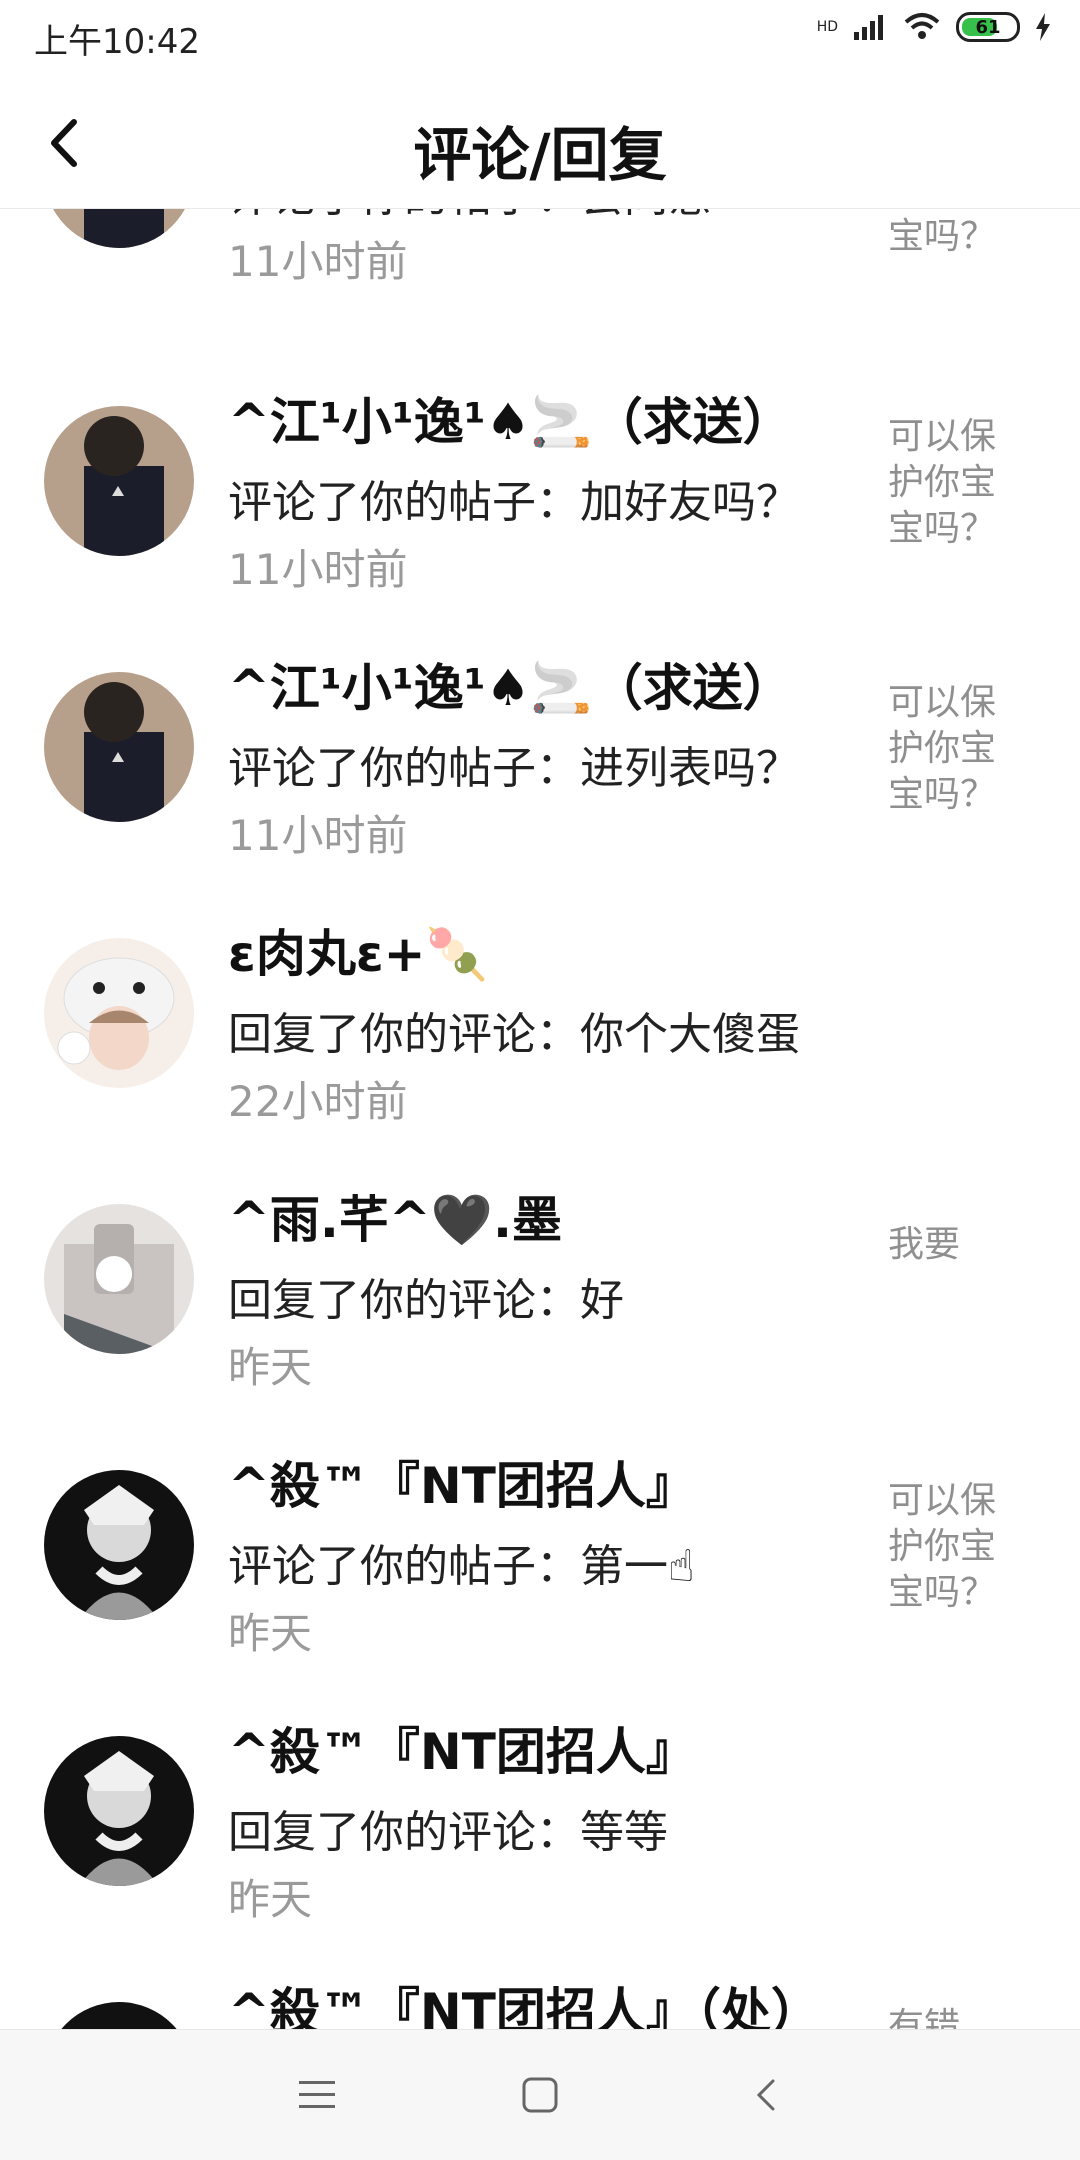 Image resolution: width=1080 pixels, height=2160 pixels. I want to click on item-side-text: 我要, so click(924, 1244).